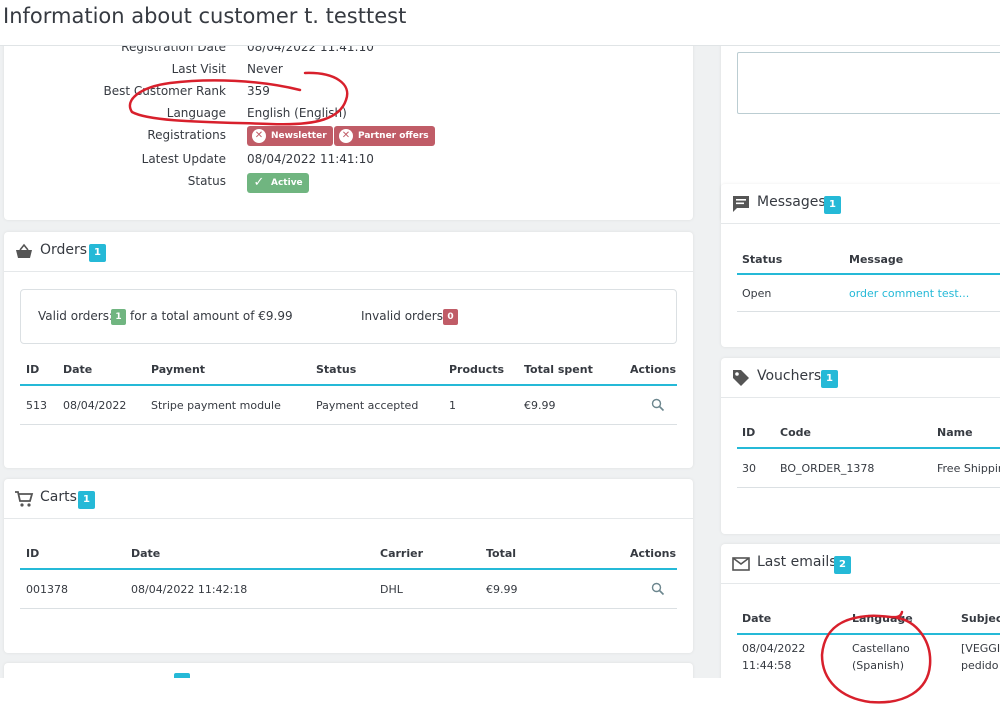 Image resolution: width=1000 pixels, height=710 pixels. Describe the element at coordinates (558, 369) in the screenshot. I see `orders-col-total: Total spent` at that location.